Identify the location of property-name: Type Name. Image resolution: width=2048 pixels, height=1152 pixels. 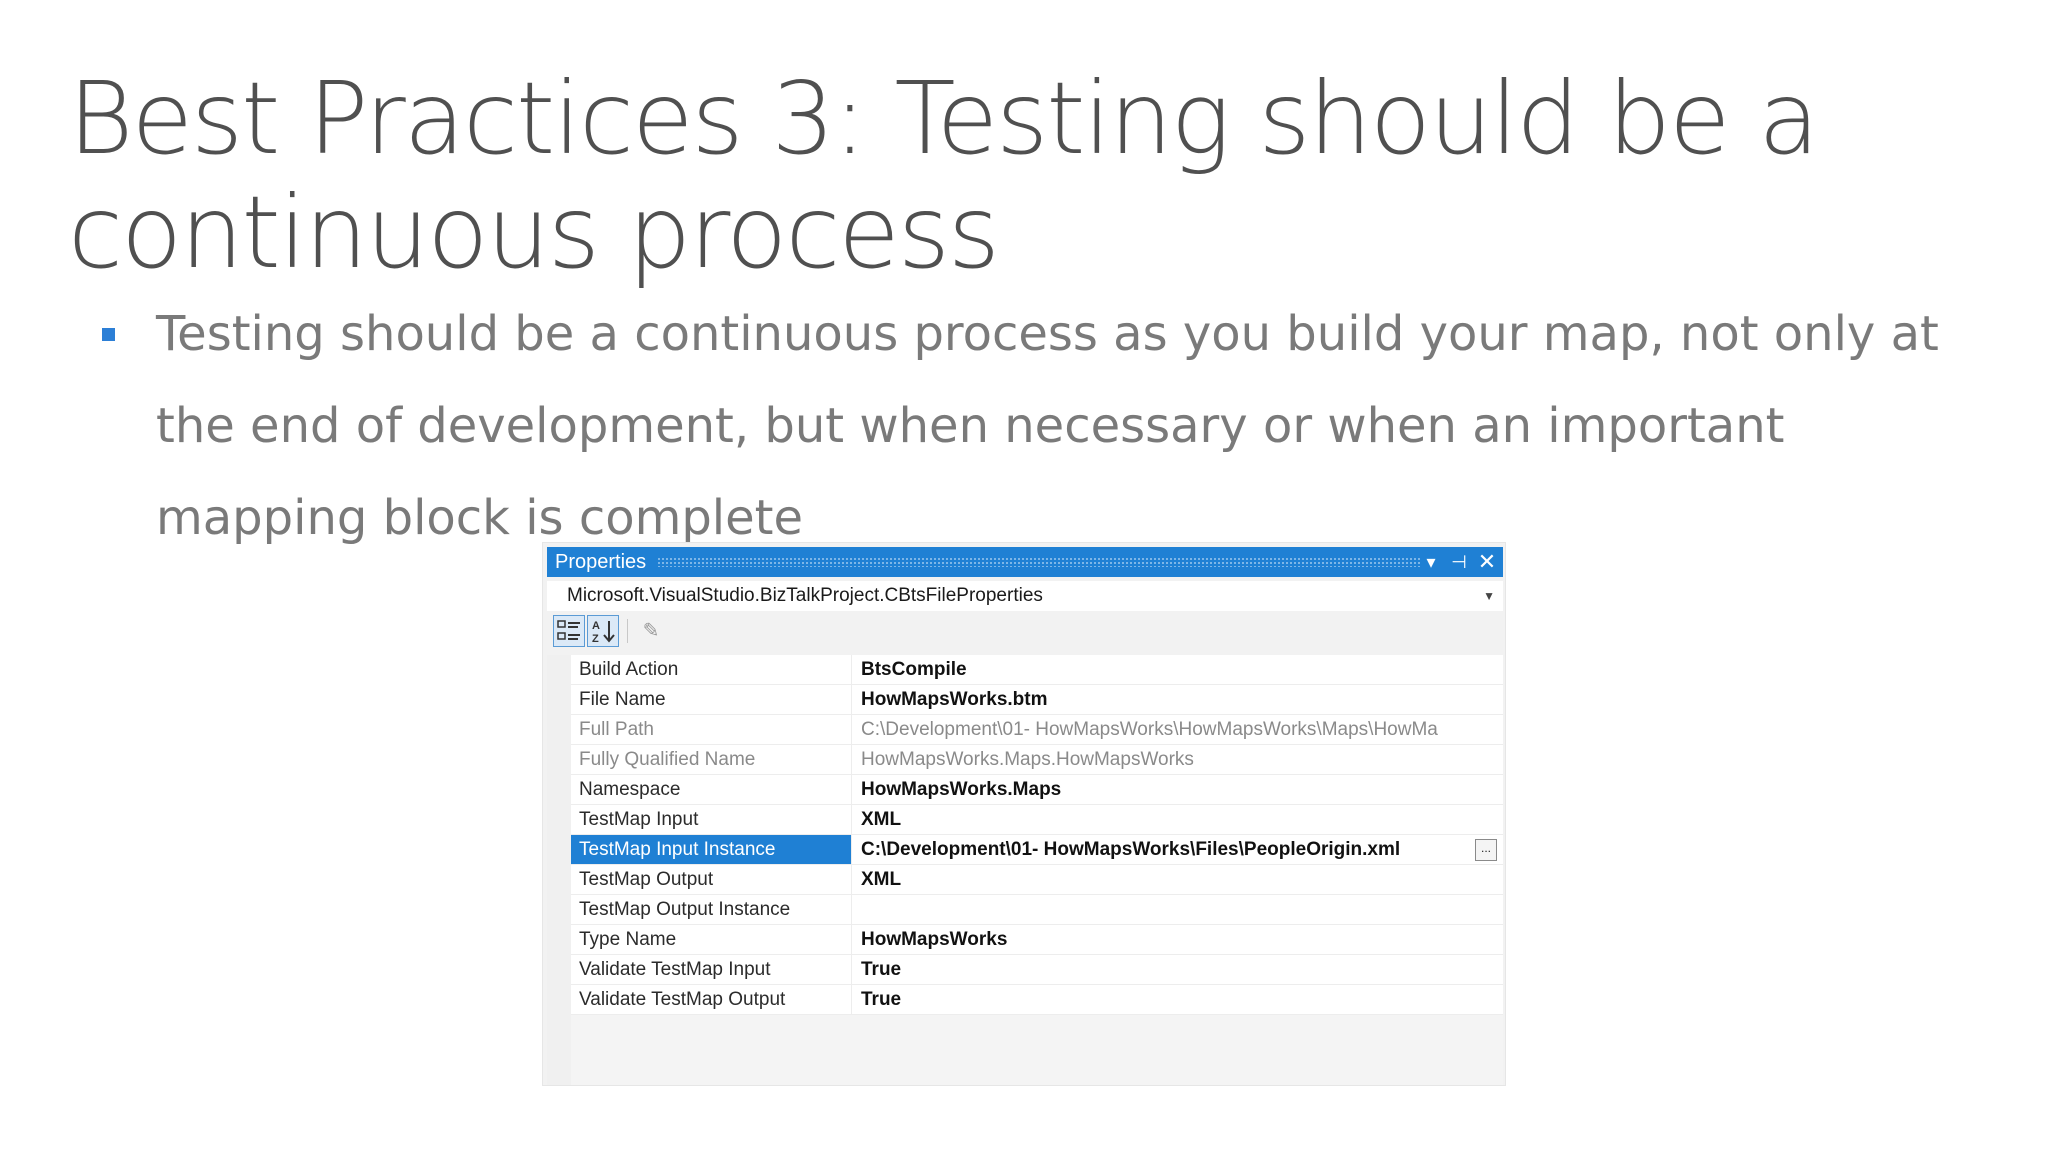
(628, 939).